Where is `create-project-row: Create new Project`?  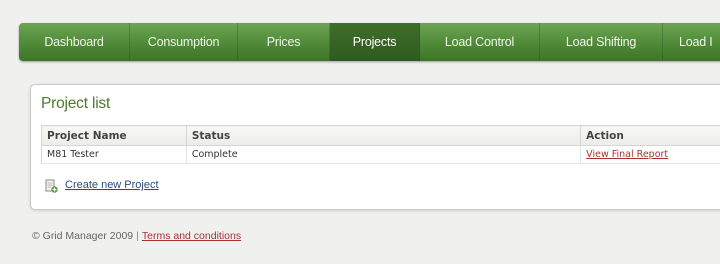
create-project-row: Create new Project is located at coordinates (101, 185).